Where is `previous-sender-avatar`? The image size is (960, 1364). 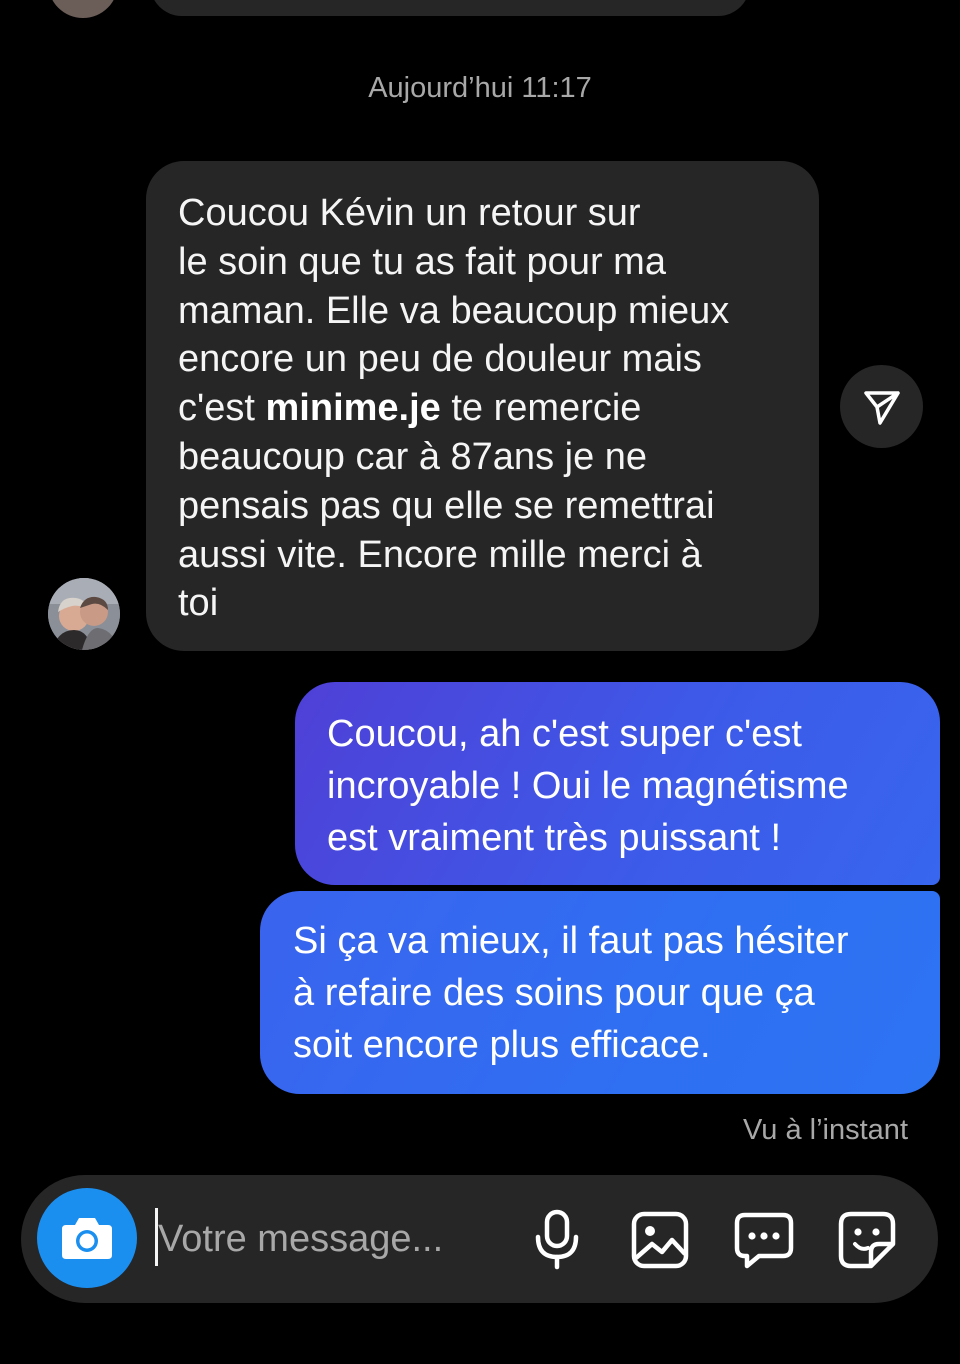
previous-sender-avatar is located at coordinates (83, 9).